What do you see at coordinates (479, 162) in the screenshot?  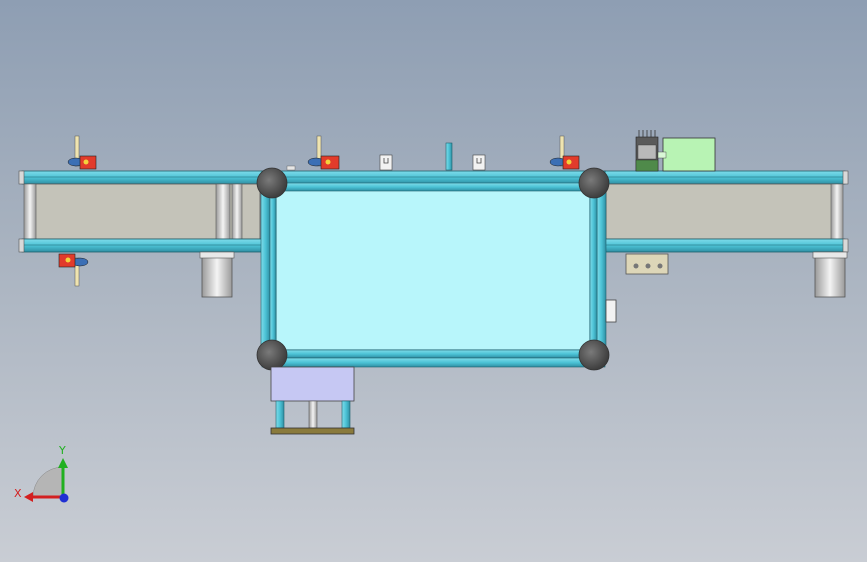 I see `clamp-block-right` at bounding box center [479, 162].